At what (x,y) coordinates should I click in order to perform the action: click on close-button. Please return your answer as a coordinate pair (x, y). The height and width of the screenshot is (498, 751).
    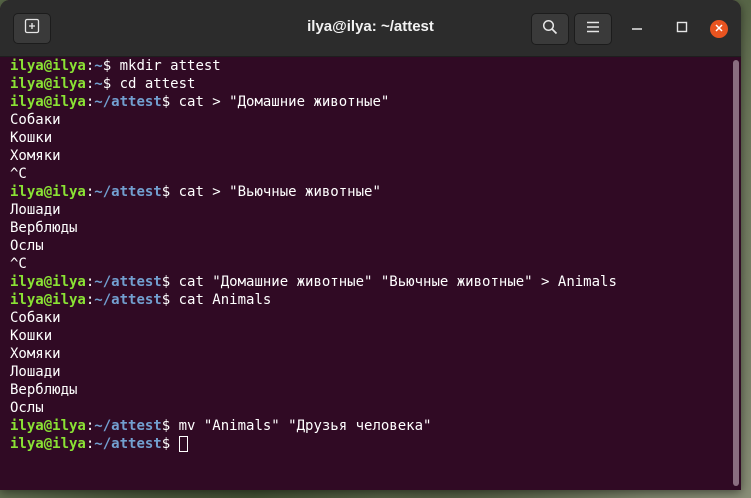
    Looking at the image, I should click on (719, 29).